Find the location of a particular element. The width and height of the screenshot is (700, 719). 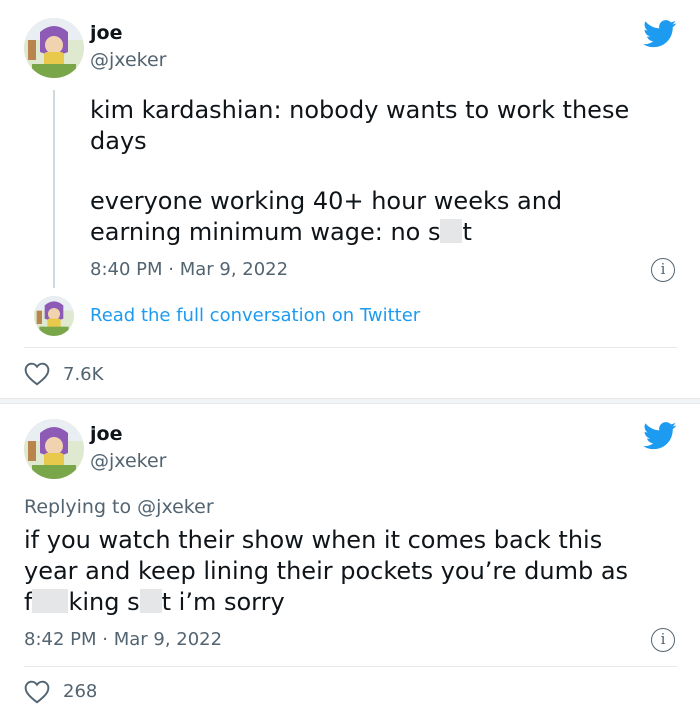

tweet-text-line-3-c: t i’m sorry is located at coordinates (223, 602).